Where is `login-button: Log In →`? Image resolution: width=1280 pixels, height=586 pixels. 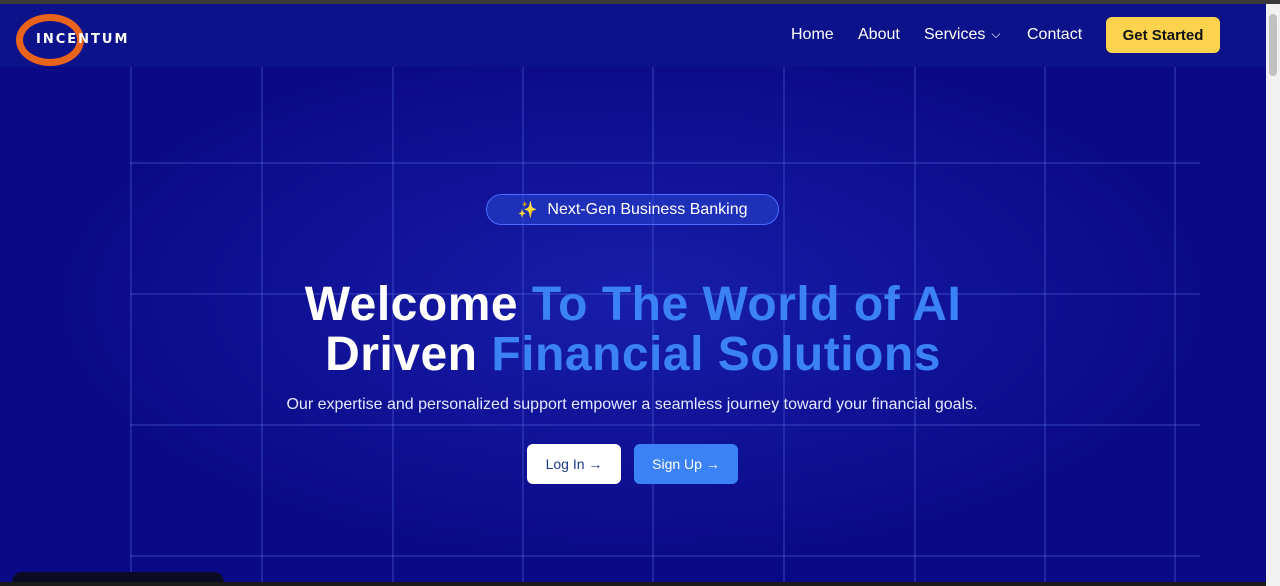 login-button: Log In → is located at coordinates (574, 464).